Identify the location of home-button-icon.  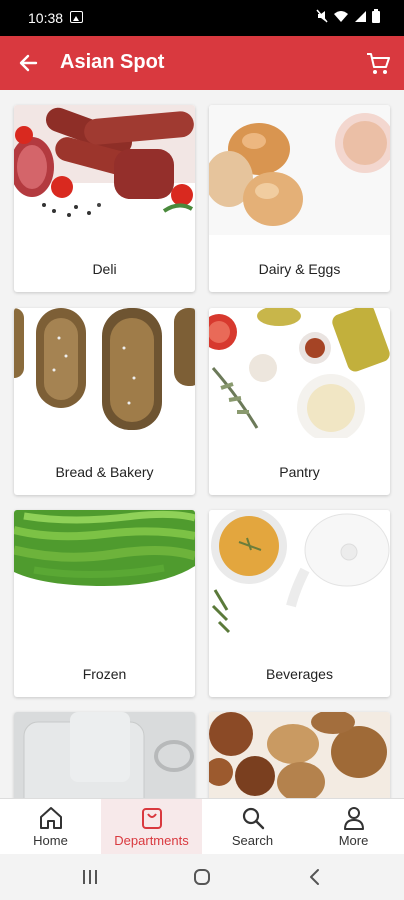
(202, 877).